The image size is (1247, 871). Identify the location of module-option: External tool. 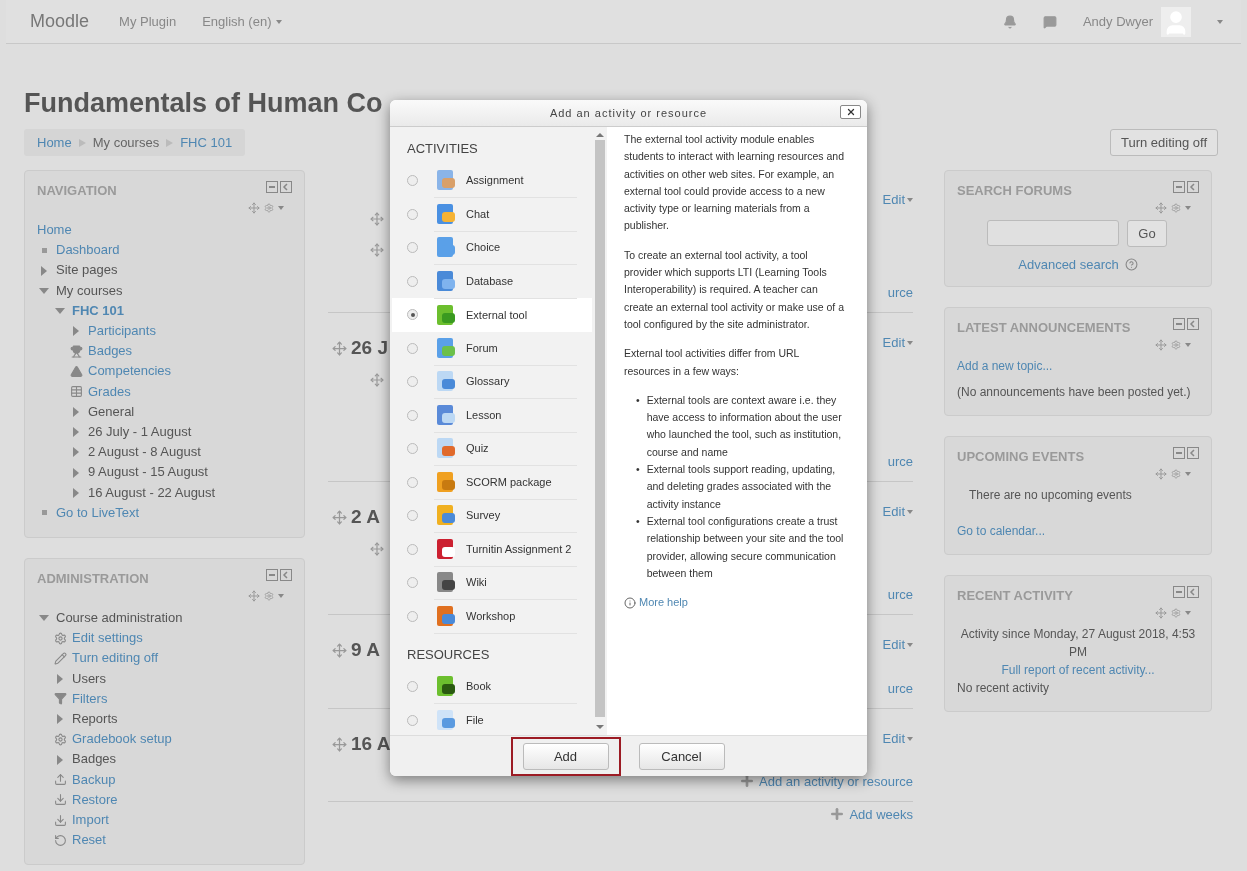
(492, 315).